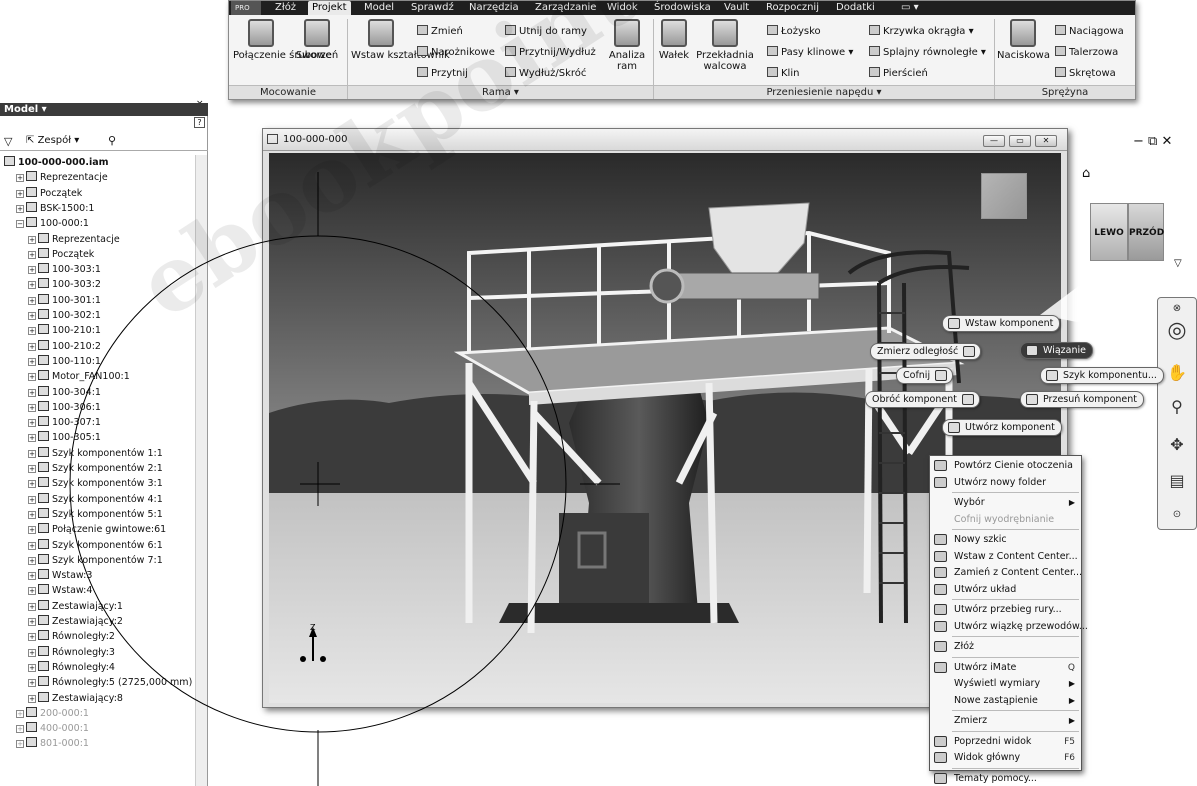 Image resolution: width=1197 pixels, height=786 pixels. Describe the element at coordinates (910, 8) in the screenshot. I see `ribbon-options-icon: ▭ ▾` at that location.